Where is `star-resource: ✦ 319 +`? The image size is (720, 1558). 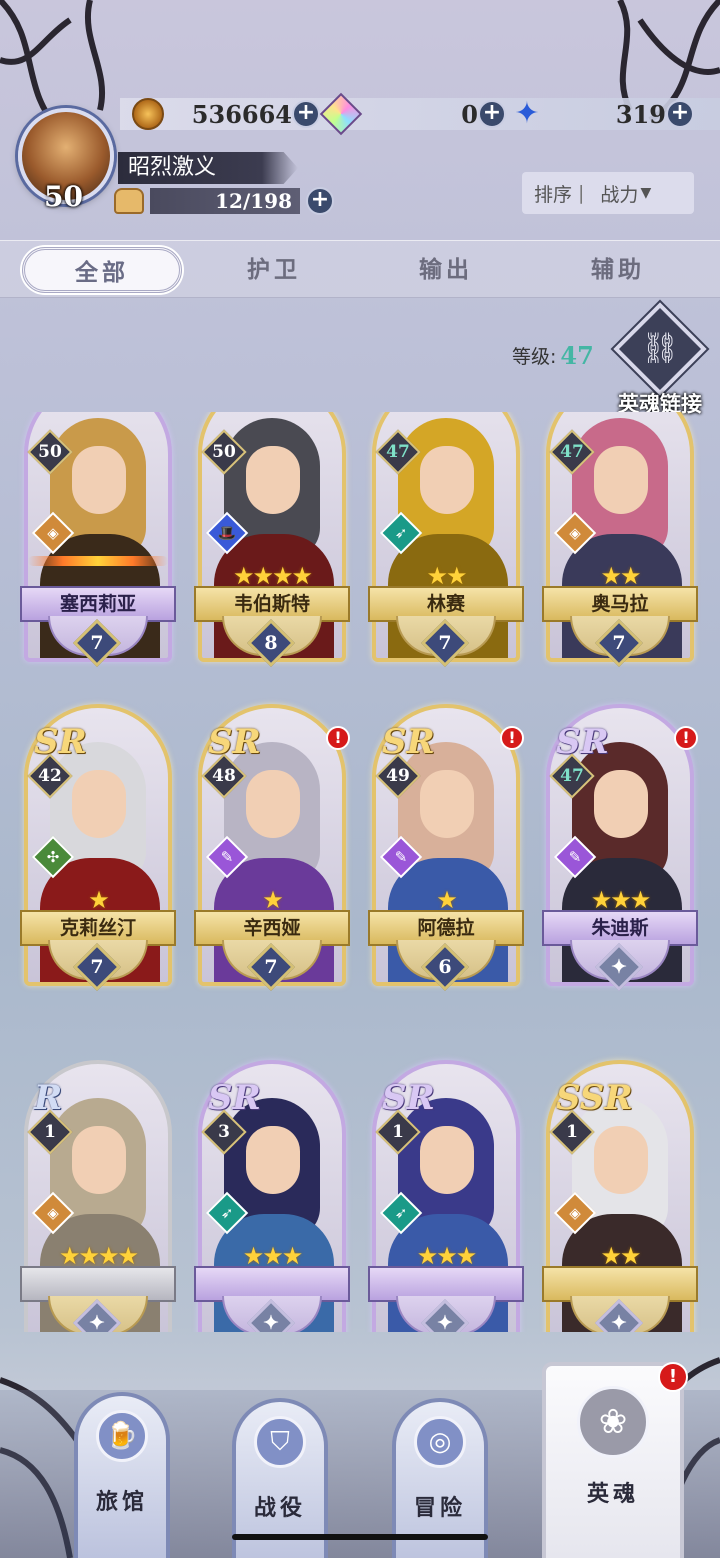 star-resource: ✦ 319 + is located at coordinates (603, 114).